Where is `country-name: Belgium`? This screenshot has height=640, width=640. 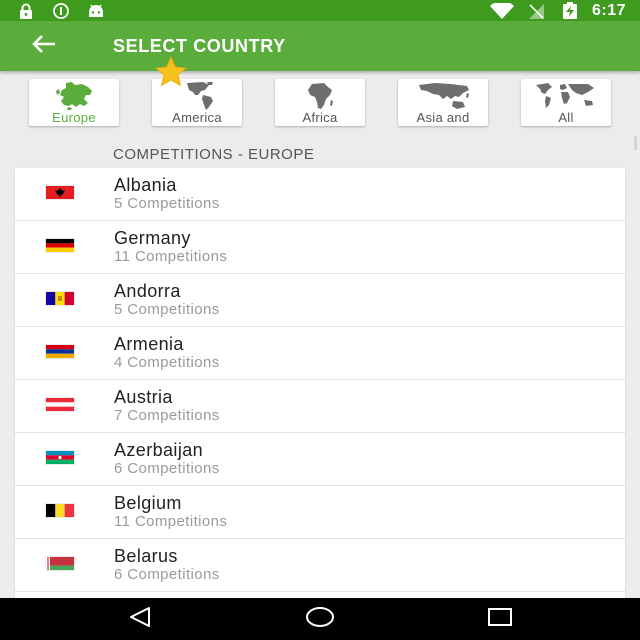
country-name: Belgium is located at coordinates (148, 503).